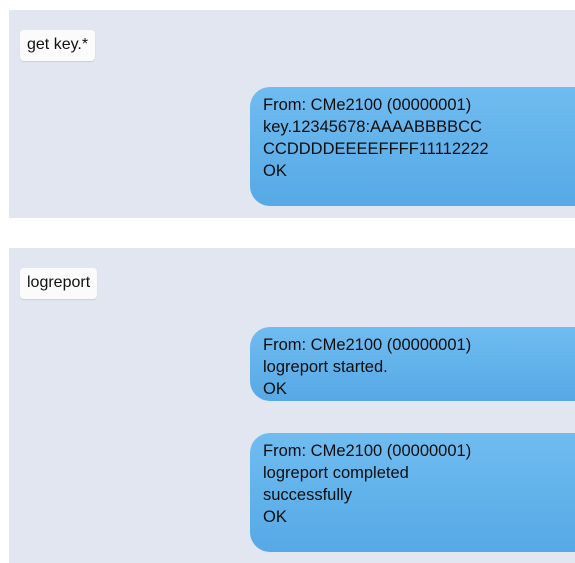 This screenshot has height=563, width=575. What do you see at coordinates (336, 473) in the screenshot?
I see `message-line: logreport completed` at bounding box center [336, 473].